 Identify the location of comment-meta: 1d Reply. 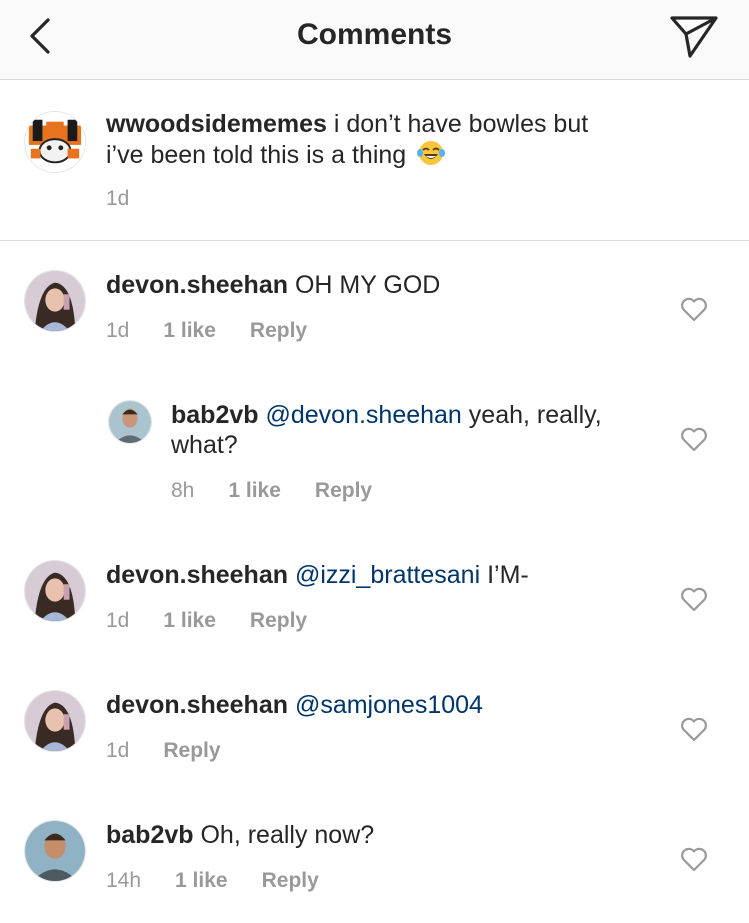
(180, 751).